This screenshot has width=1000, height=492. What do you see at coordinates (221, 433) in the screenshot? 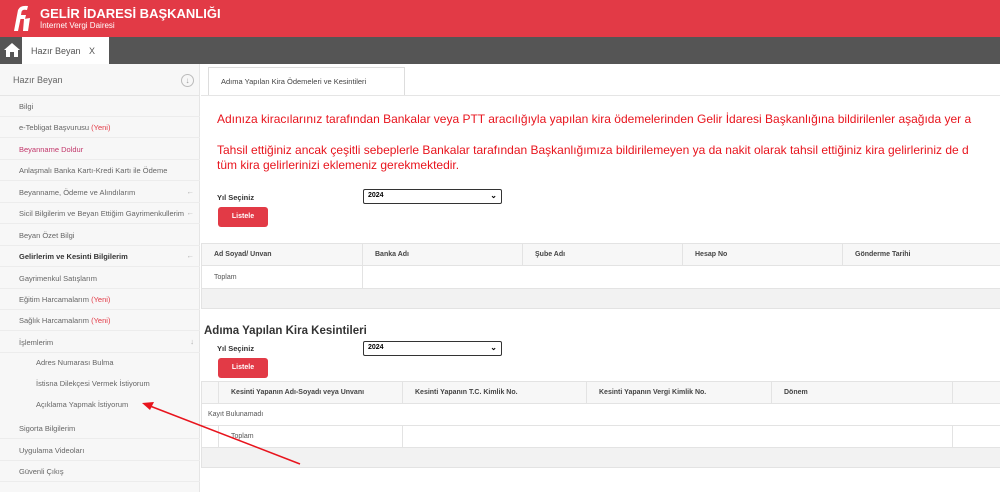
I see `annotation-arrow` at bounding box center [221, 433].